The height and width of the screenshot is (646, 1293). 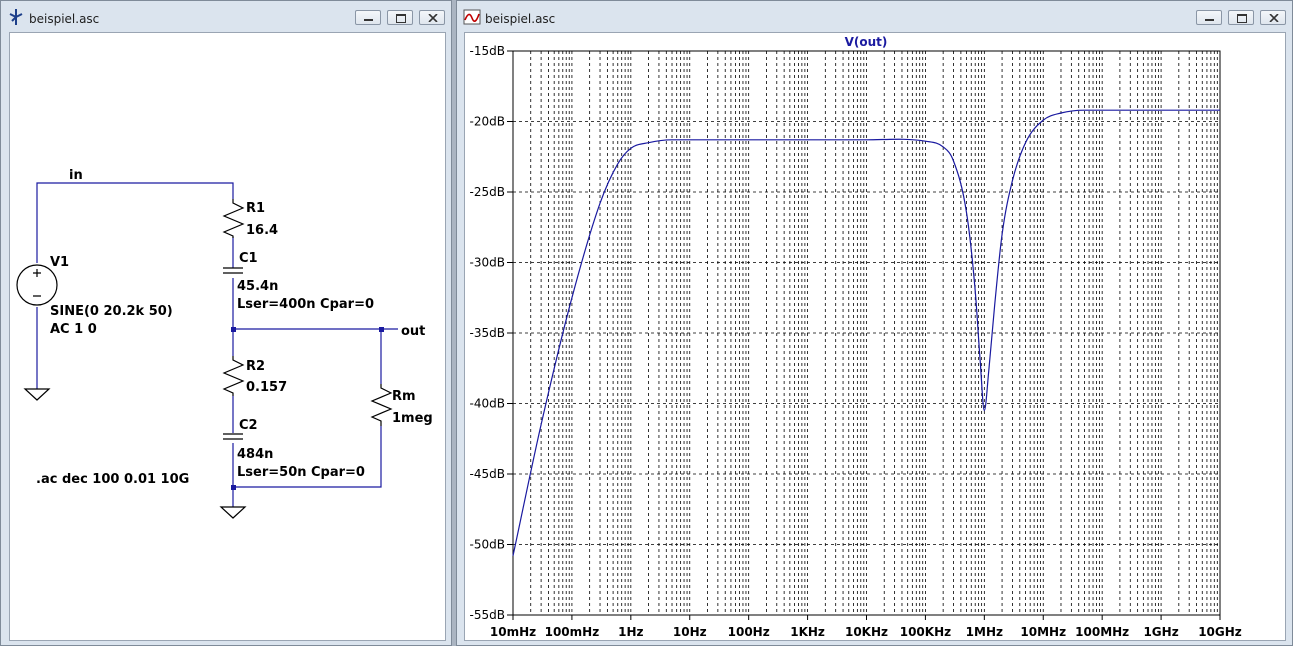 What do you see at coordinates (248, 258) in the screenshot?
I see `c1-name: C1` at bounding box center [248, 258].